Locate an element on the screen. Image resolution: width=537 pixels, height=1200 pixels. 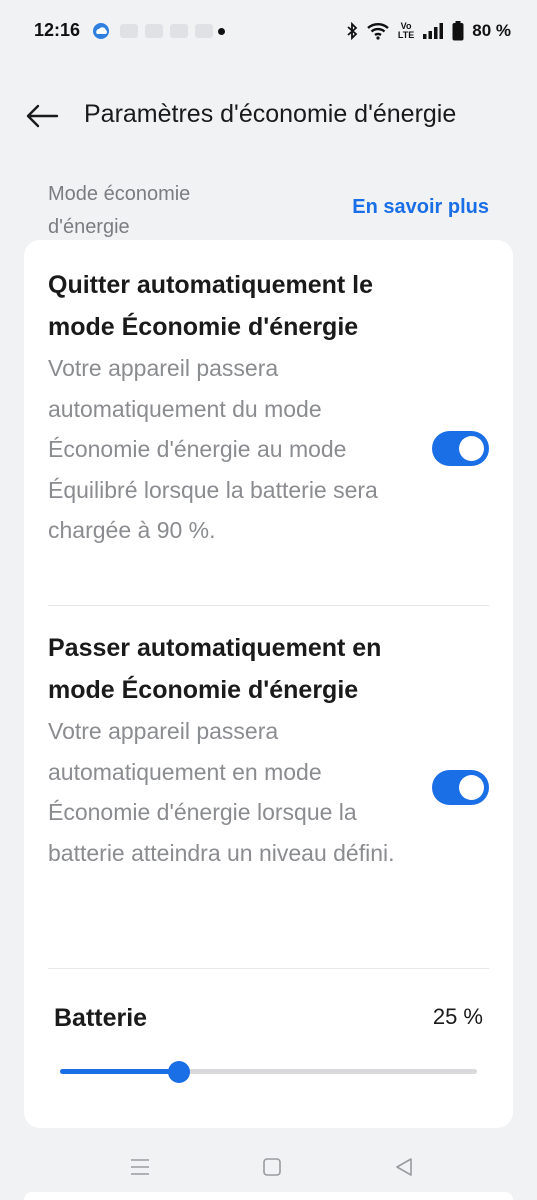
home-icon is located at coordinates (272, 1167).